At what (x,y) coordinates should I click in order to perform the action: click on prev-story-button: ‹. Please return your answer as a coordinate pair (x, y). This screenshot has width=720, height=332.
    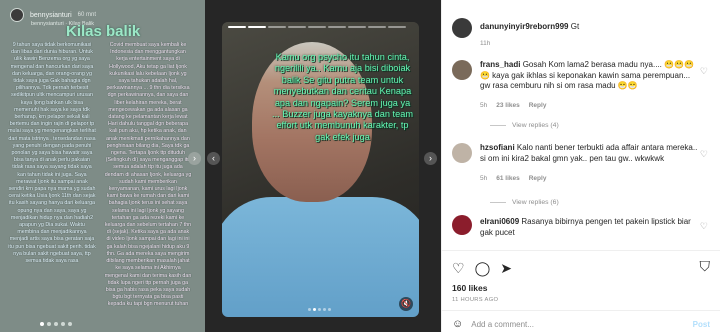
    Looking at the image, I should click on (213, 158).